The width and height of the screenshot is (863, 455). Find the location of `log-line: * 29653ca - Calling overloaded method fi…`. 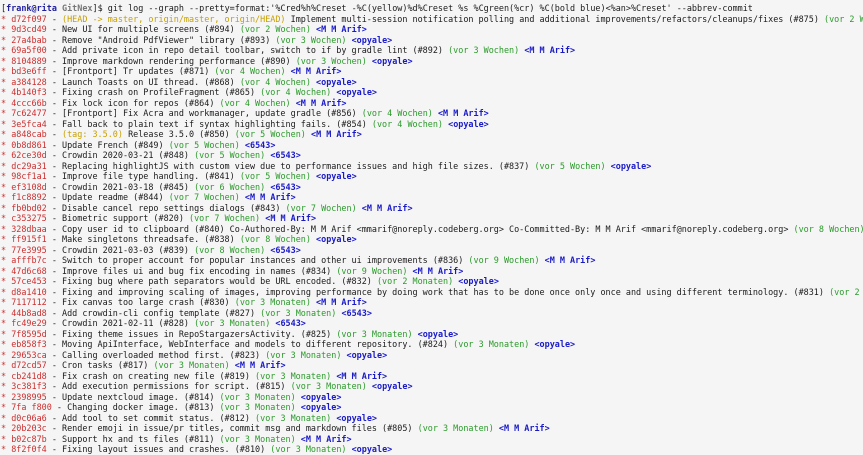

log-line: * 29653ca - Calling overloaded method fi… is located at coordinates (194, 354).